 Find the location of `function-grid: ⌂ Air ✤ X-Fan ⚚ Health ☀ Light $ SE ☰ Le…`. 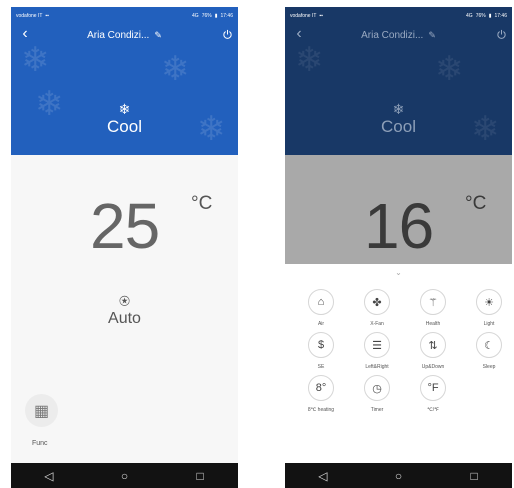

function-grid: ⌂ Air ✤ X-Fan ⚚ Health ☀ Light $ SE ☰ Le… is located at coordinates (402, 352).